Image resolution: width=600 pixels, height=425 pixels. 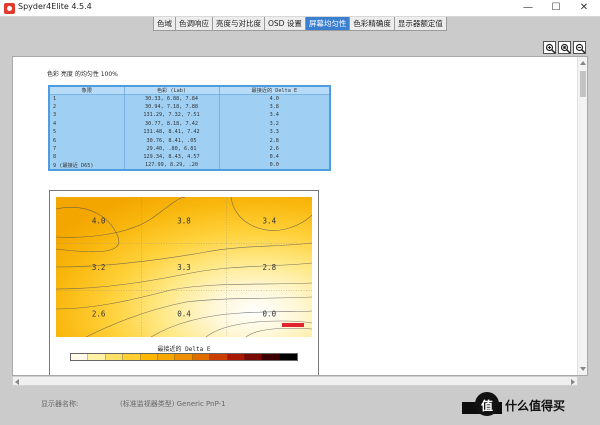 I want to click on cell-value-label: 3.2, so click(x=99, y=267).